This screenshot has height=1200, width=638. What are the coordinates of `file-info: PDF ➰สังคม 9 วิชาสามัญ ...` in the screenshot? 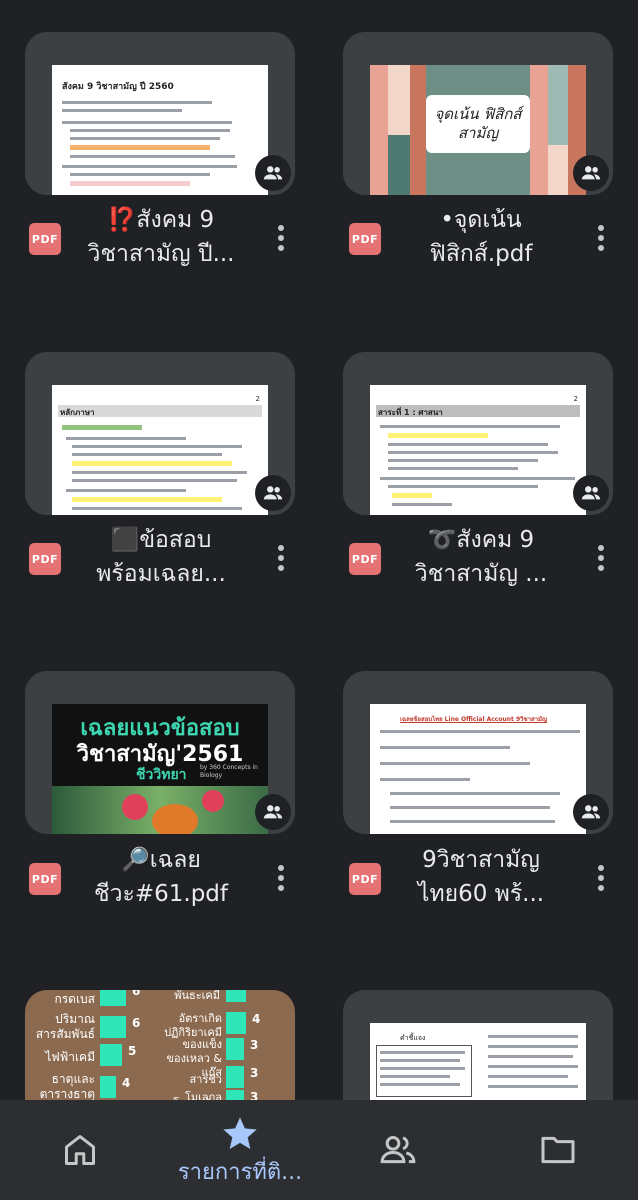 It's located at (491, 568).